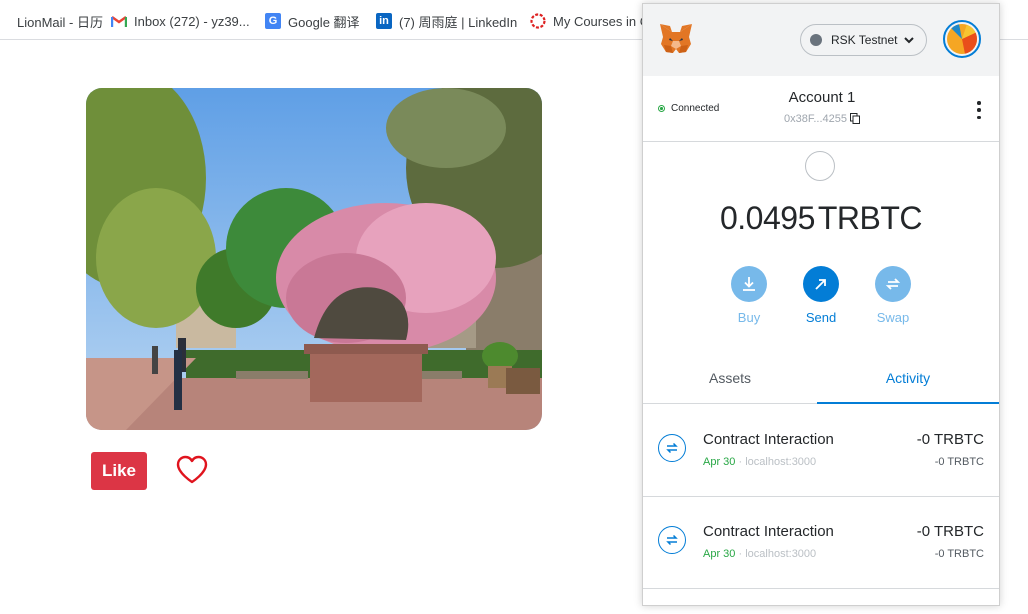 This screenshot has height=614, width=1028. I want to click on token-icon, so click(820, 166).